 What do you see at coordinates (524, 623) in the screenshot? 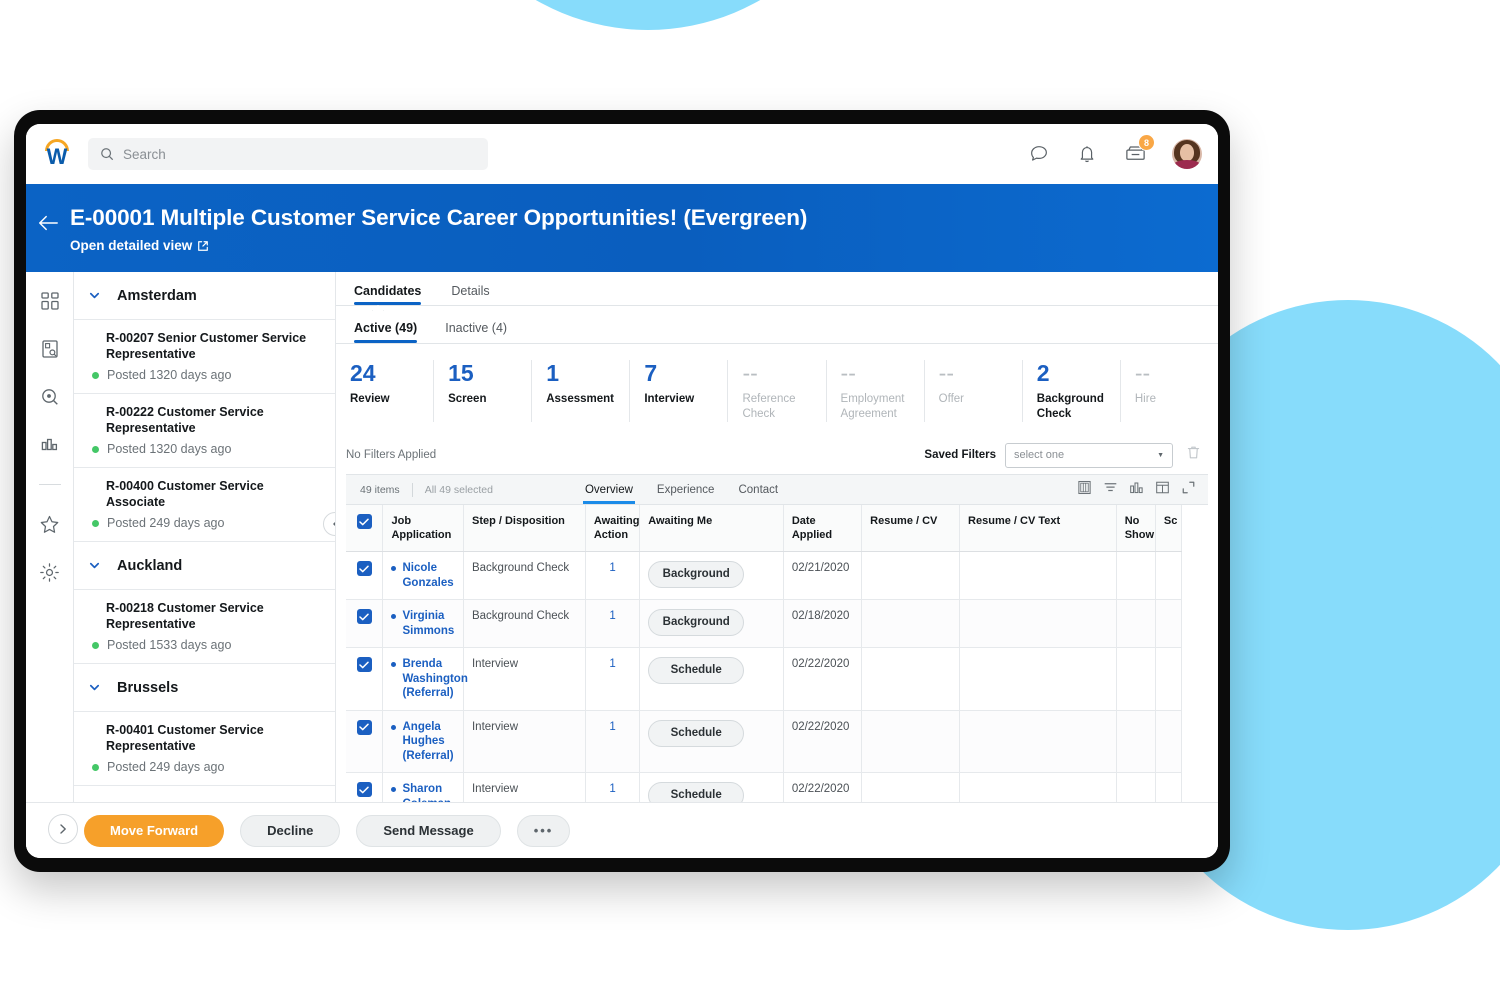
I see `step-cell: Background Check` at bounding box center [524, 623].